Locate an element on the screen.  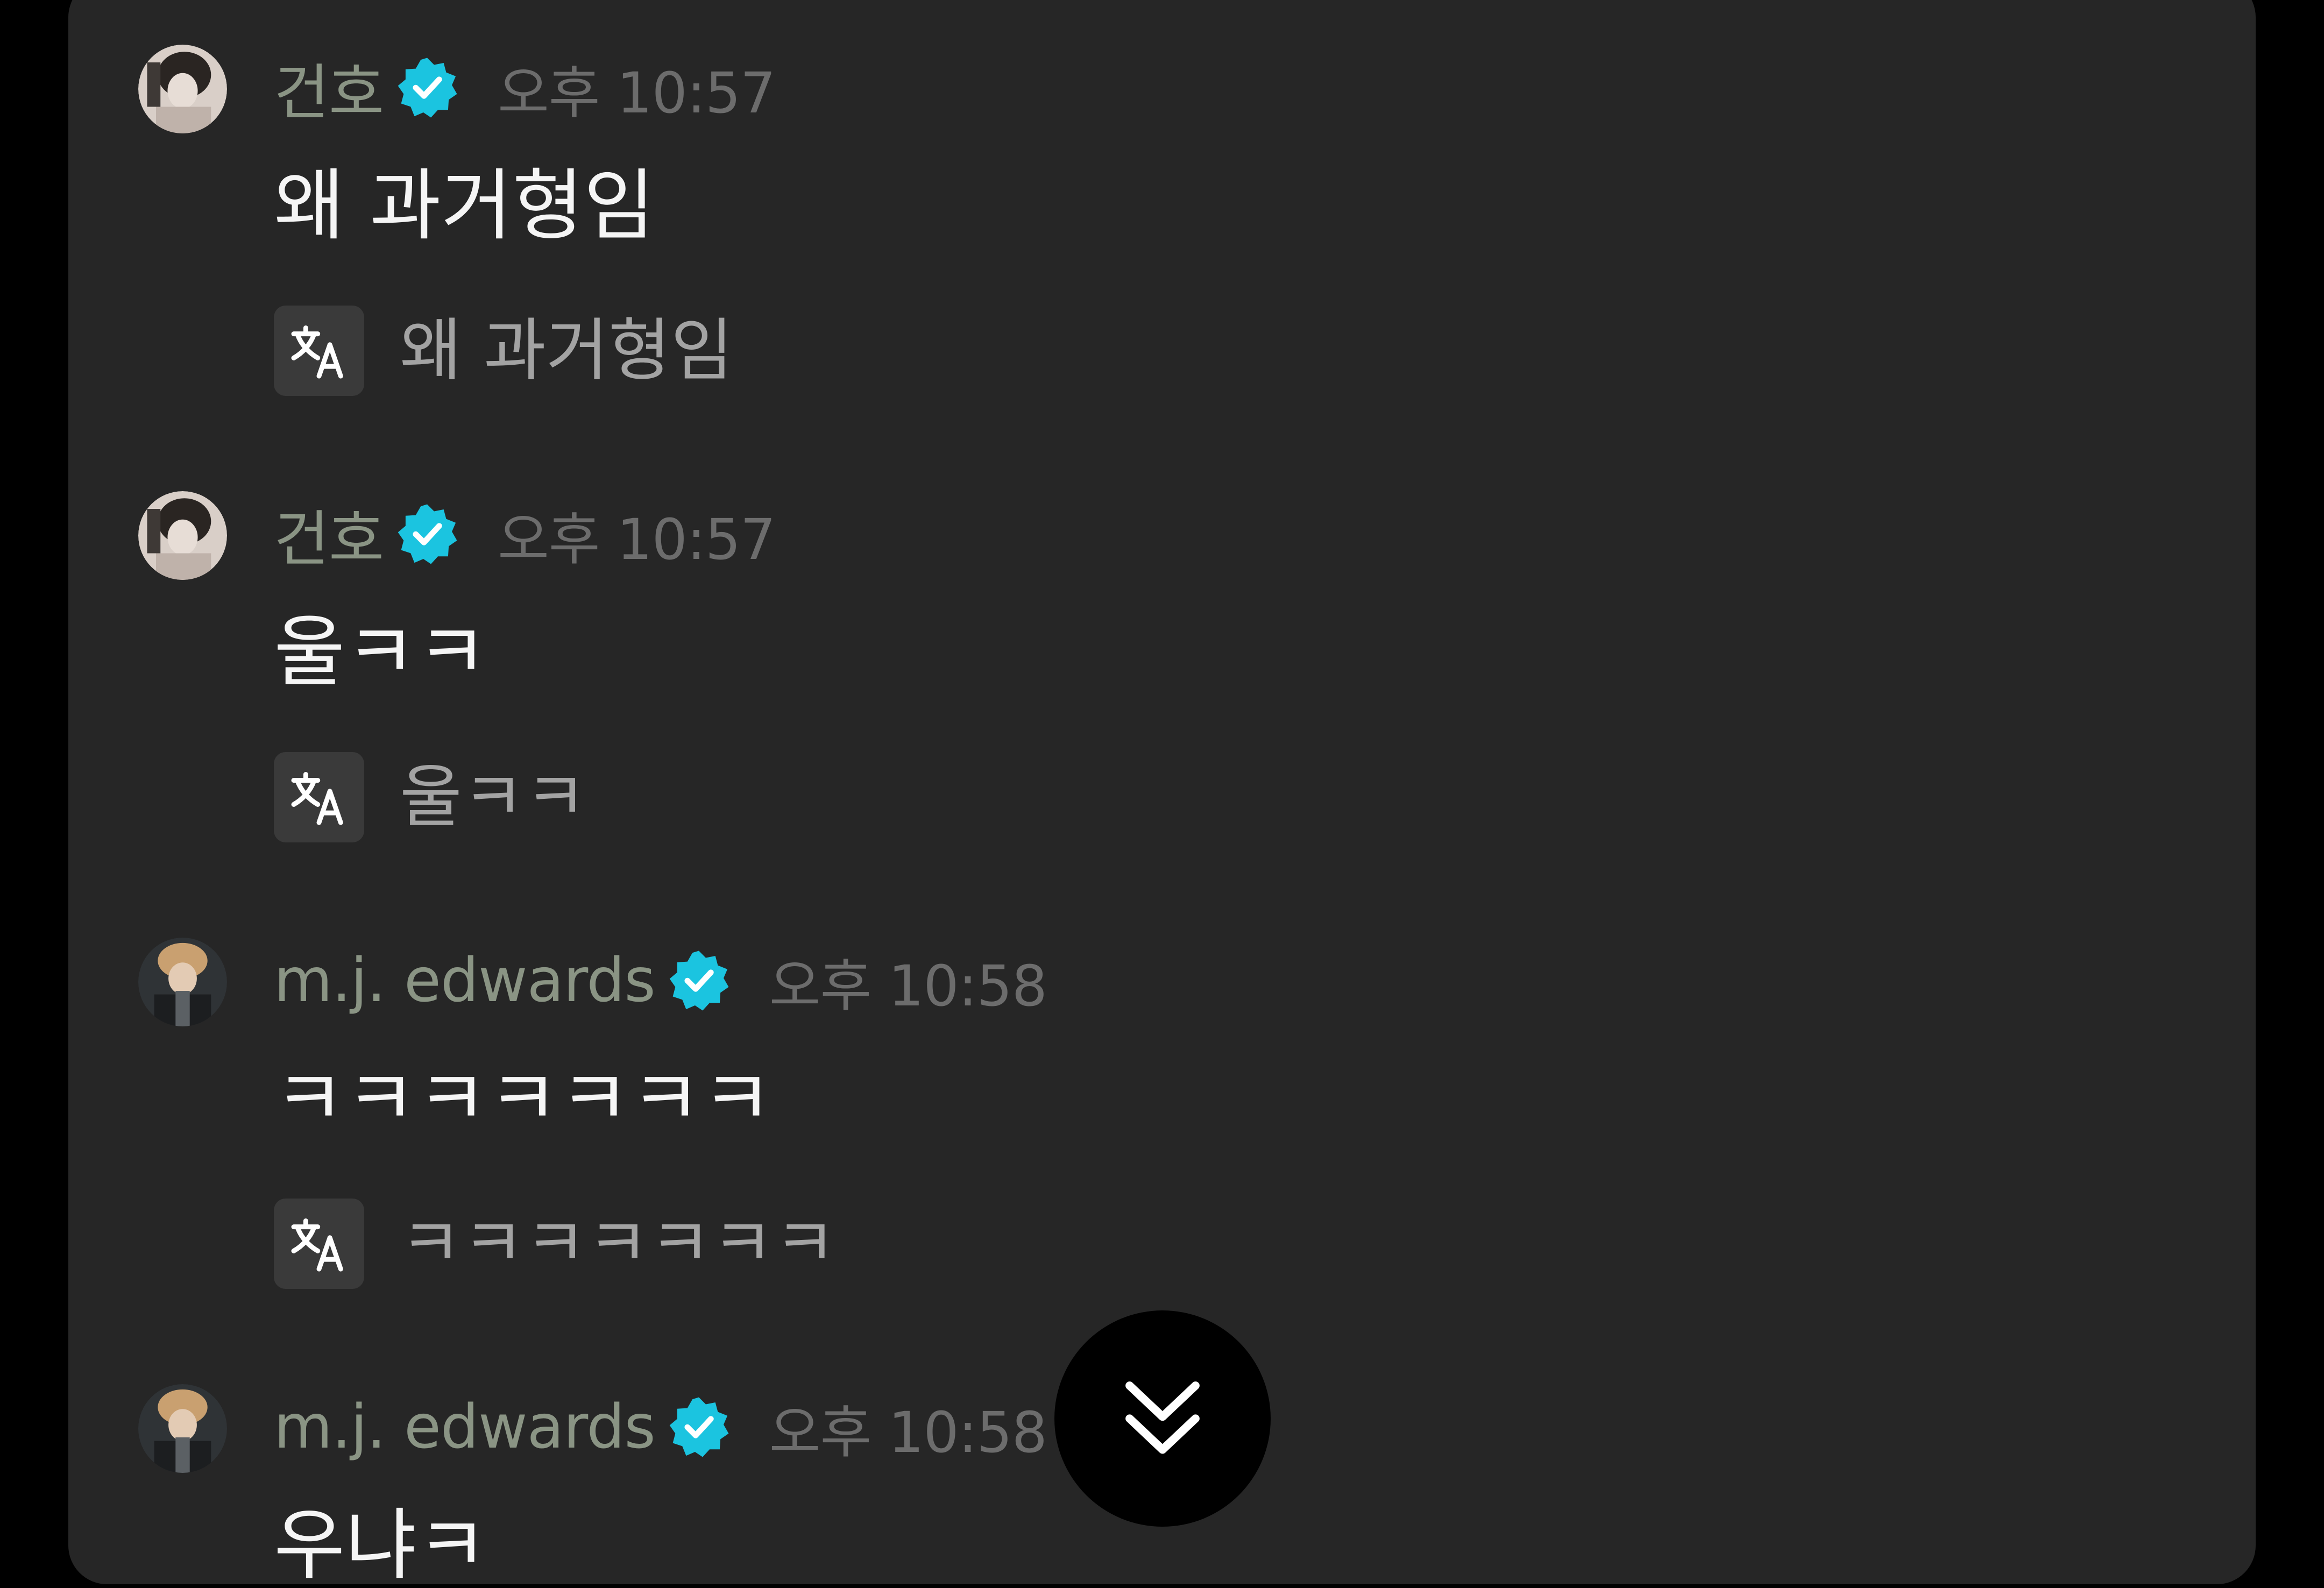
translation-text: 왜 과거형임 is located at coordinates (566, 350).